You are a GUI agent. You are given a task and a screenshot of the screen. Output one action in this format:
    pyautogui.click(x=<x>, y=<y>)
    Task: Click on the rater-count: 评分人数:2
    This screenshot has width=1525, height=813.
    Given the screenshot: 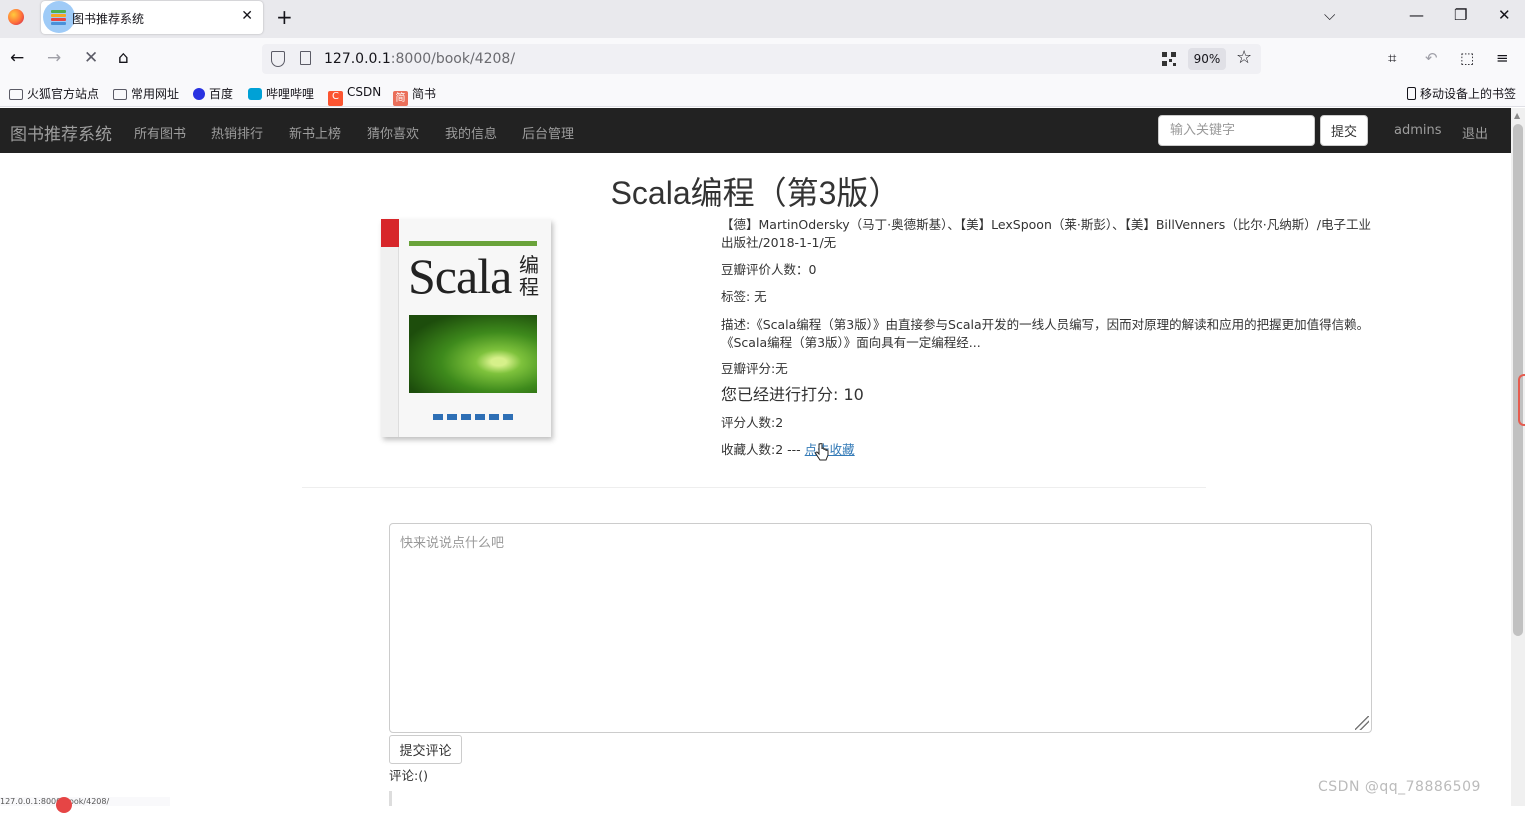 What is the action you would take?
    pyautogui.click(x=752, y=422)
    